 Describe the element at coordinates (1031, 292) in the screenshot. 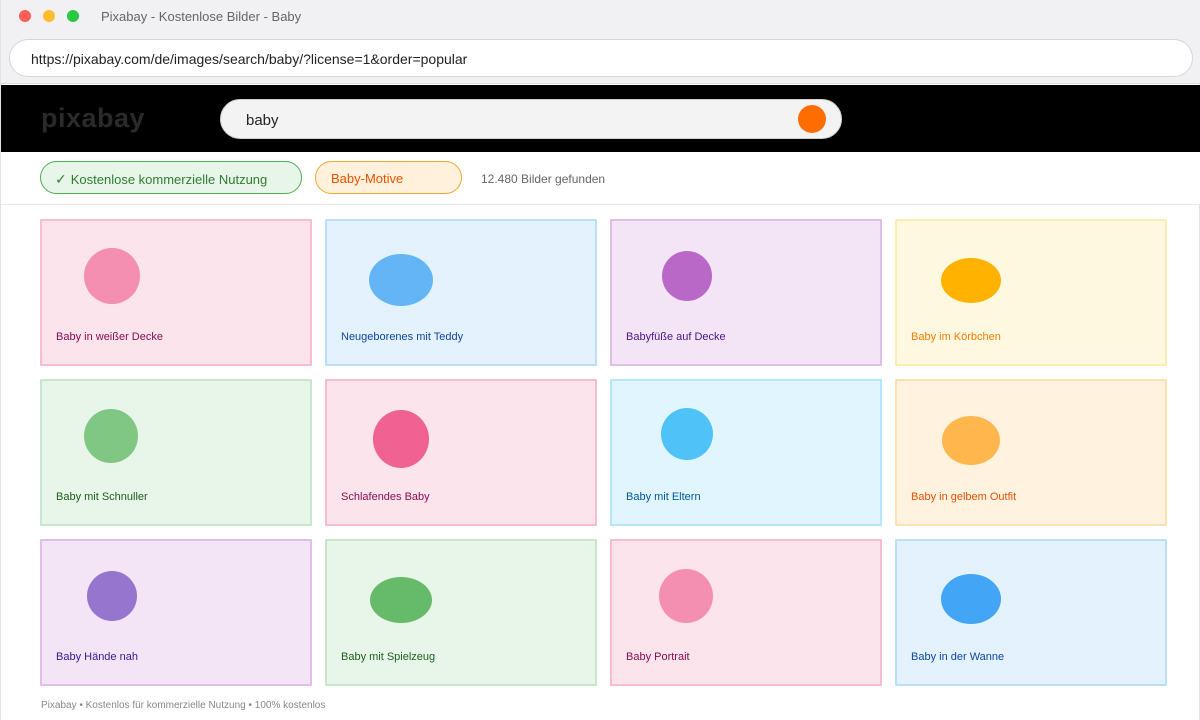

I see `image-card: Baby im Körbchen` at that location.